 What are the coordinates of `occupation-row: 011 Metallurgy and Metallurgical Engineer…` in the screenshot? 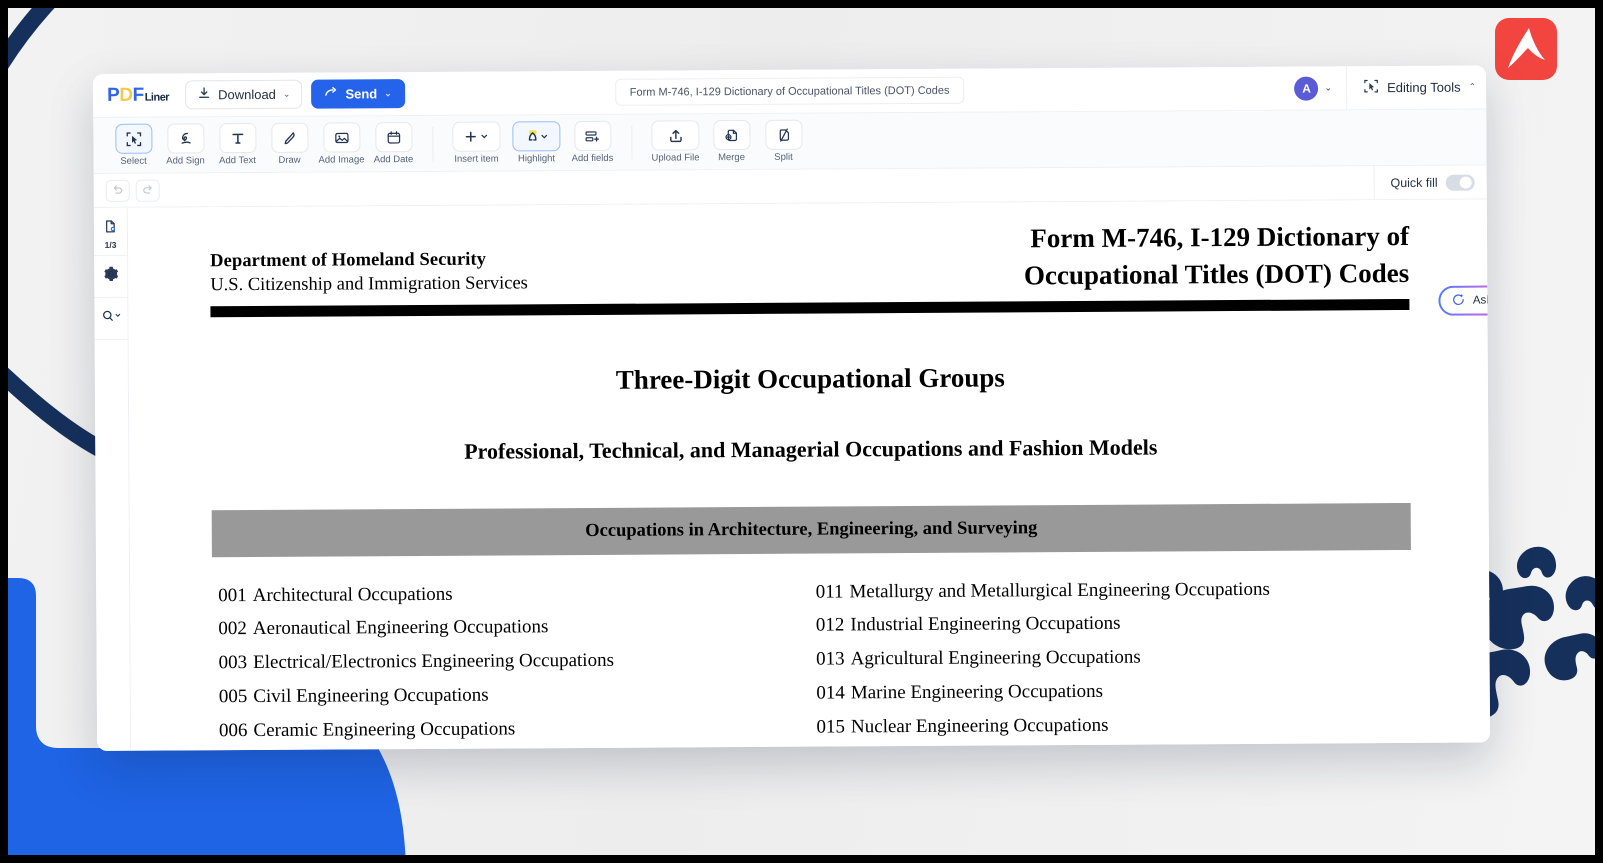 It's located at (1114, 589).